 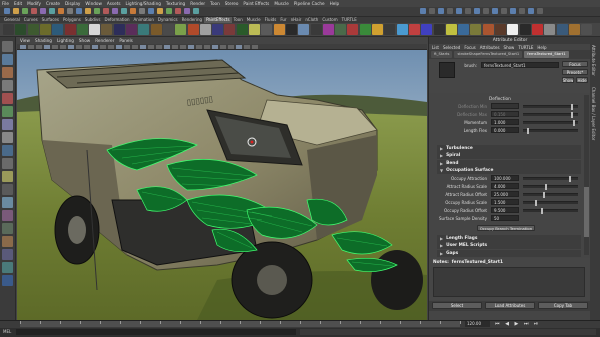 What do you see at coordinates (586, 212) in the screenshot?
I see `ae-scrollbar-thumb` at bounding box center [586, 212].